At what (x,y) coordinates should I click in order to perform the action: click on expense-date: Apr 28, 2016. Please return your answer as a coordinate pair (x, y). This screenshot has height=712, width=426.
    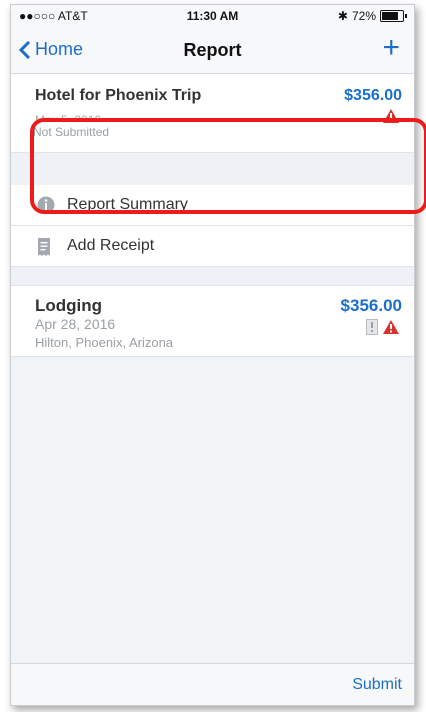
    Looking at the image, I should click on (75, 324).